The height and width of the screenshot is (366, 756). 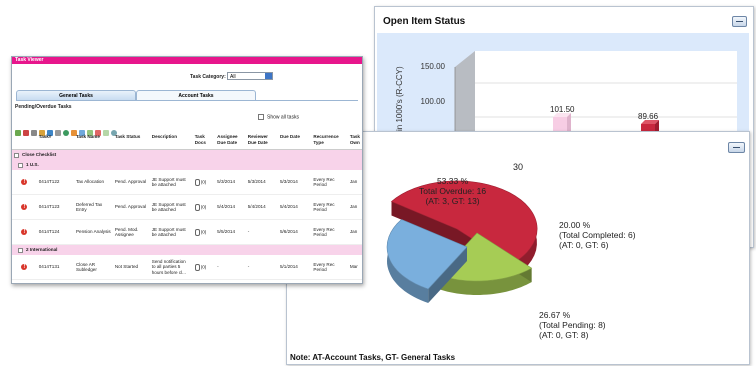 I want to click on slice-total: (Total Pending: 8), so click(x=572, y=325).